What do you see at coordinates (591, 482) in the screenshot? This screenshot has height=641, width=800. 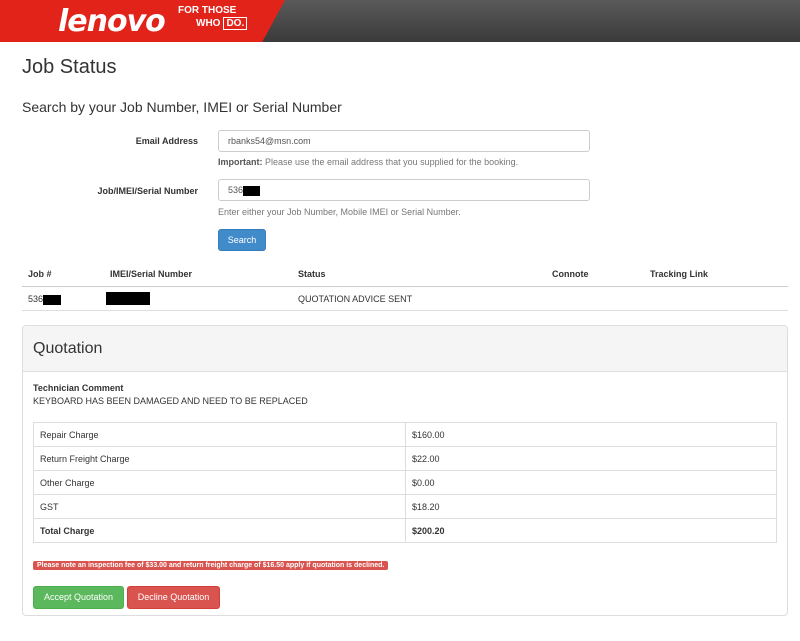 I see `charge-value: $0.00` at bounding box center [591, 482].